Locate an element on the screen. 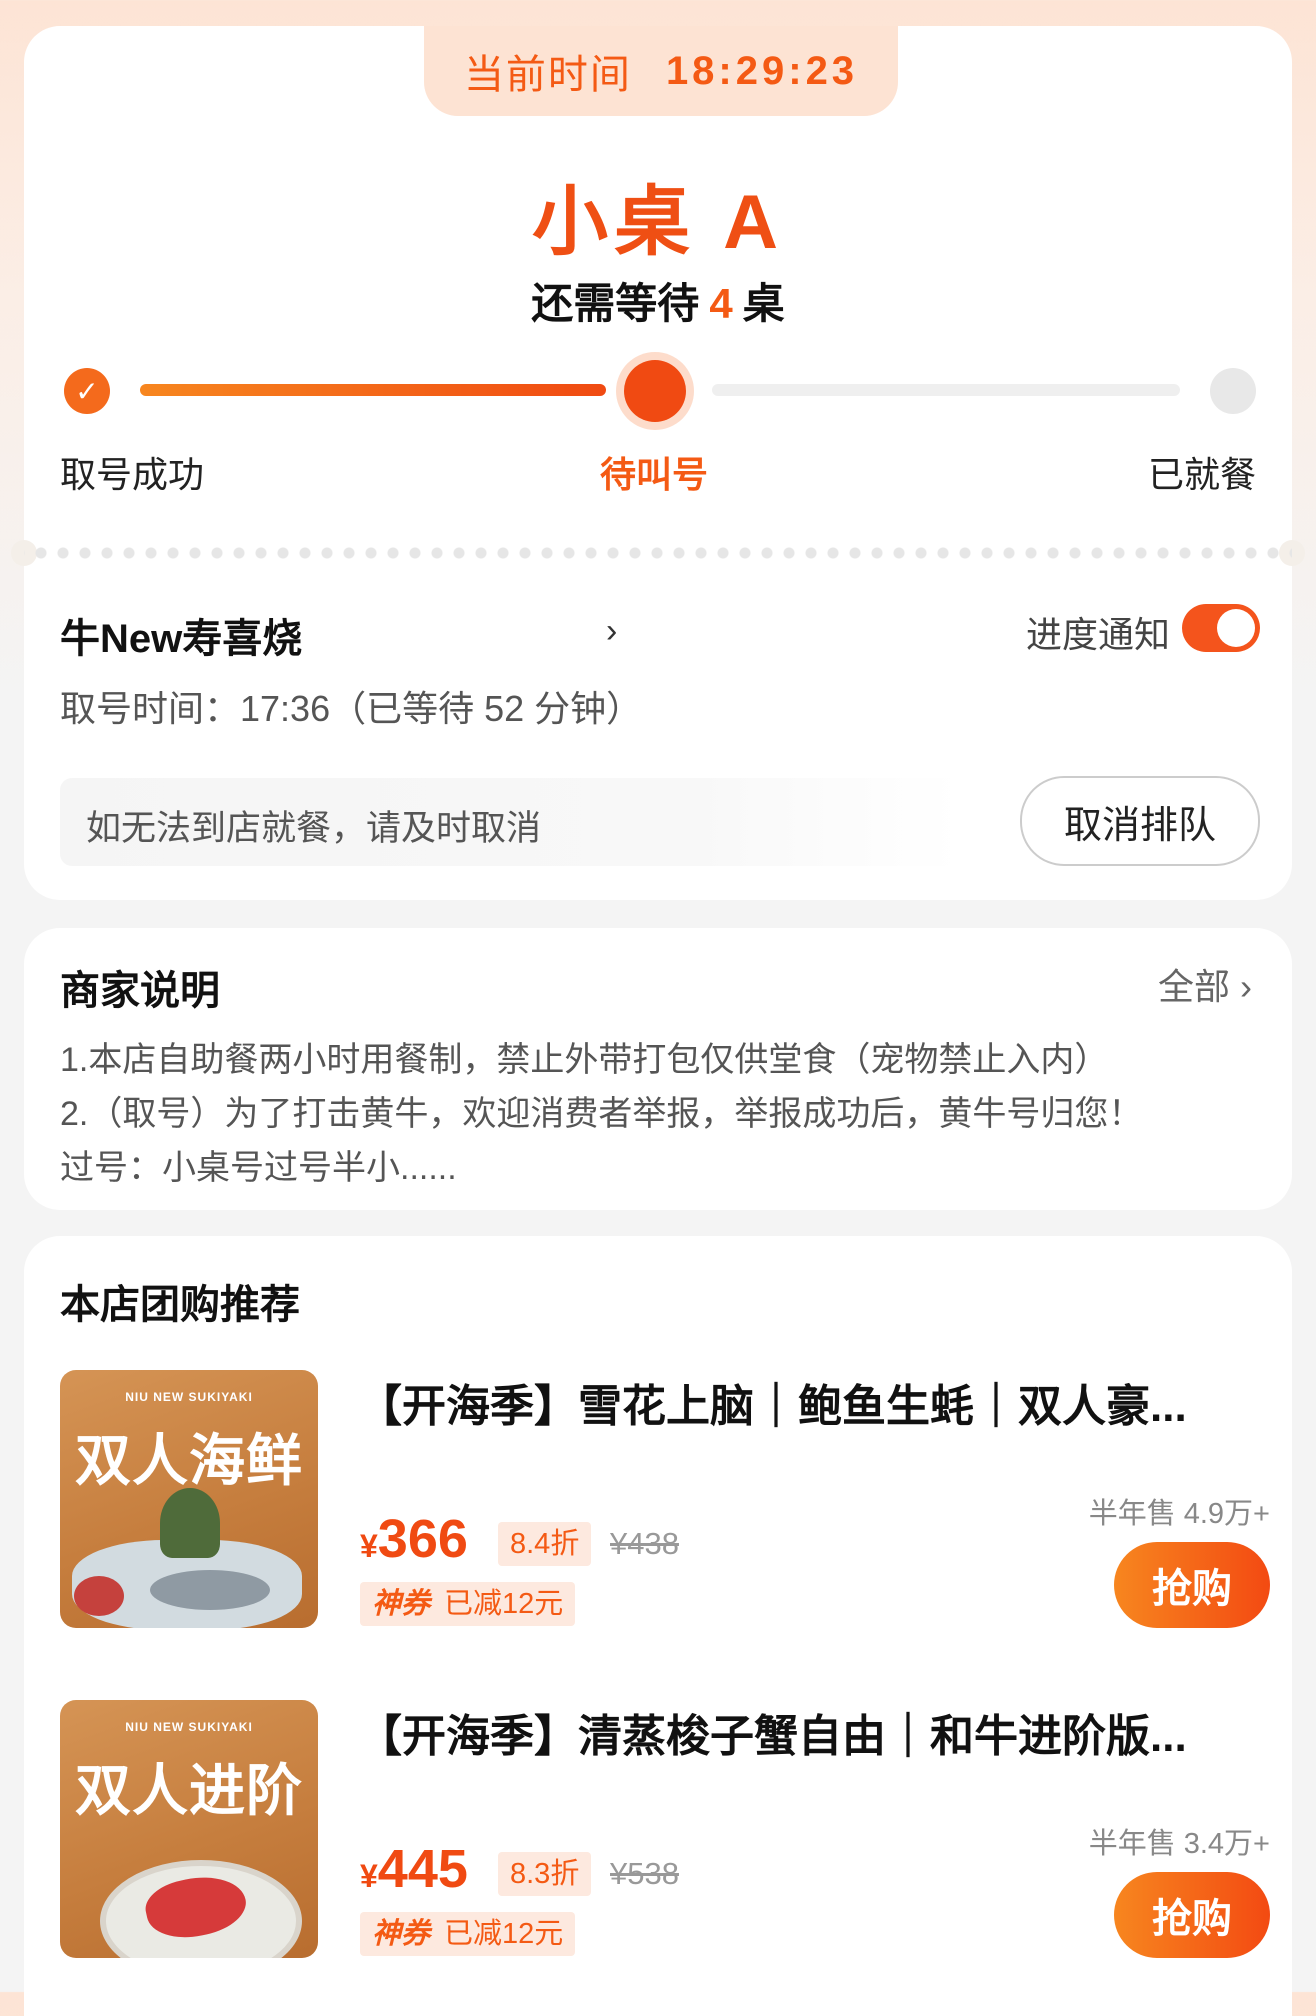 The height and width of the screenshot is (2016, 1316). cancel-queue-button: 取消排队 is located at coordinates (1140, 821).